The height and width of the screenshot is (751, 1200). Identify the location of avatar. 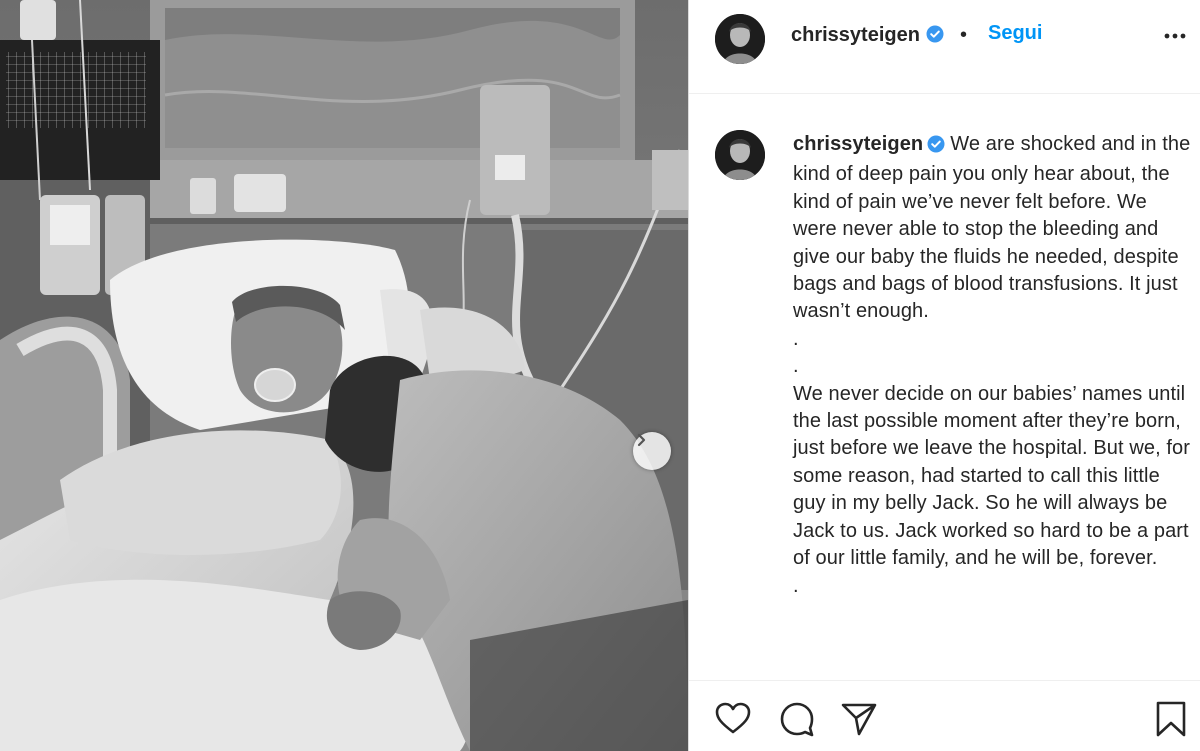
(740, 39).